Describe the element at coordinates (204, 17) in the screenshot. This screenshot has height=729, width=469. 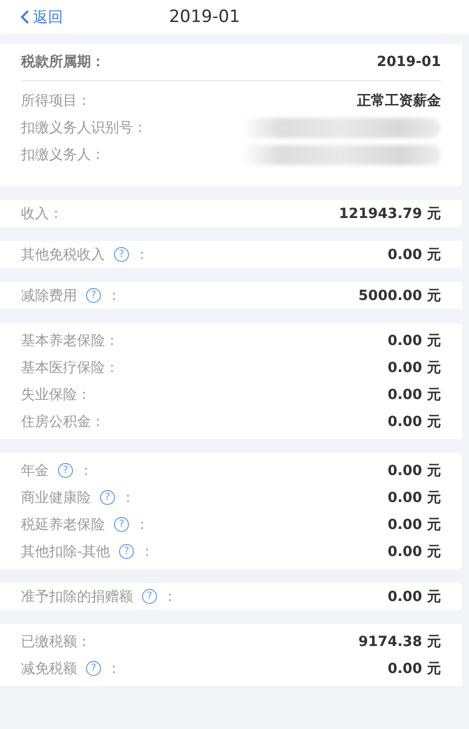
I see `page-title: 2019-01` at that location.